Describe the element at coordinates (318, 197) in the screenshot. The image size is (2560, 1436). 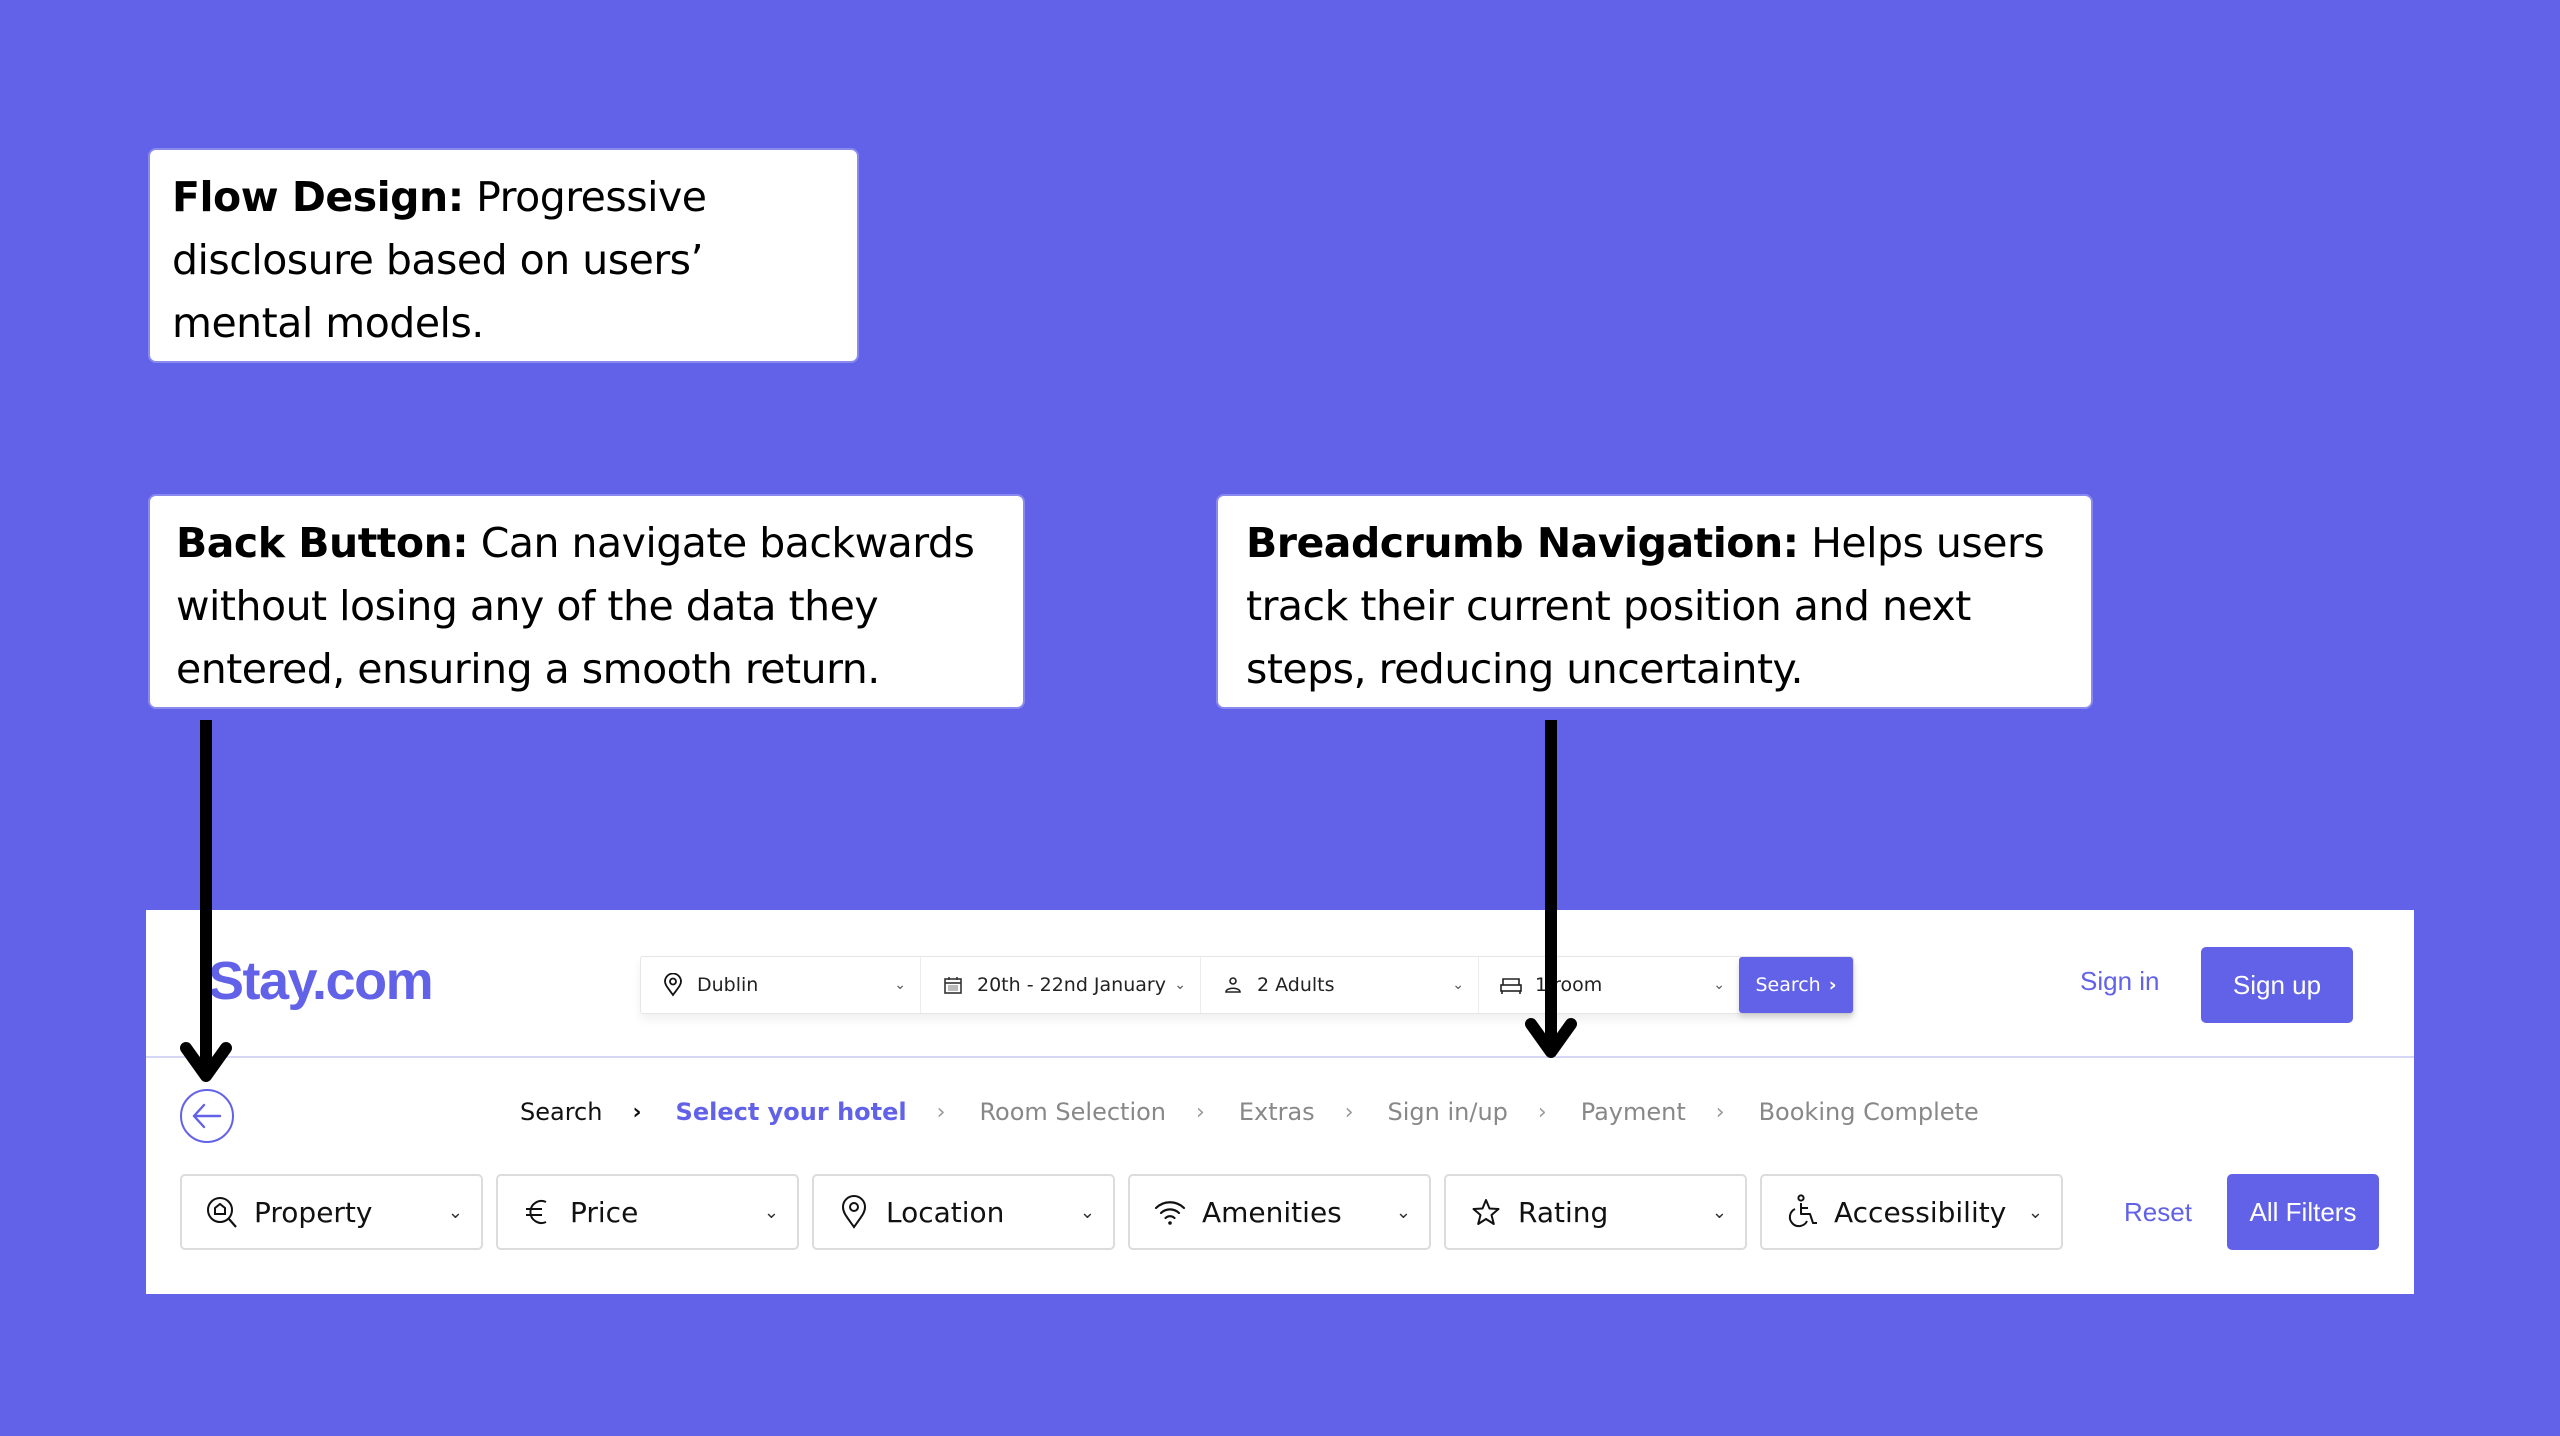
I see `note-title: Flow Design:` at that location.